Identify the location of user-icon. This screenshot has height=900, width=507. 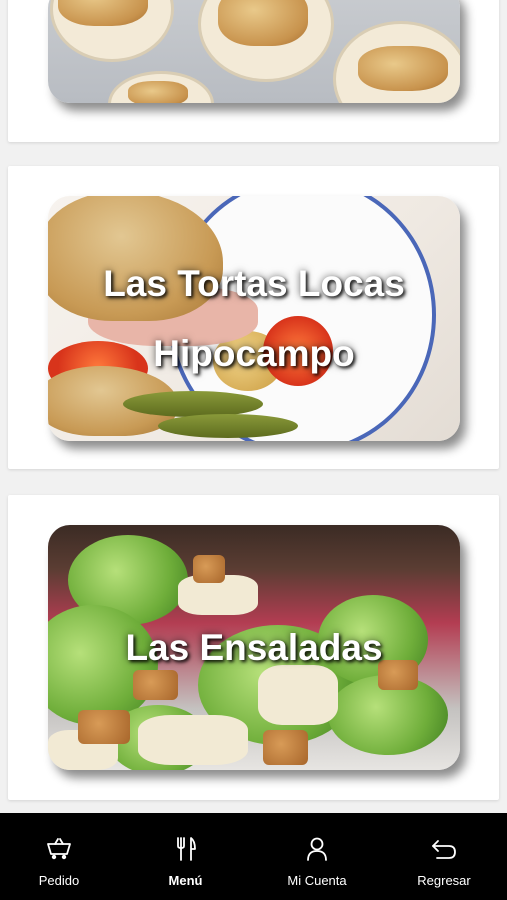
(317, 849).